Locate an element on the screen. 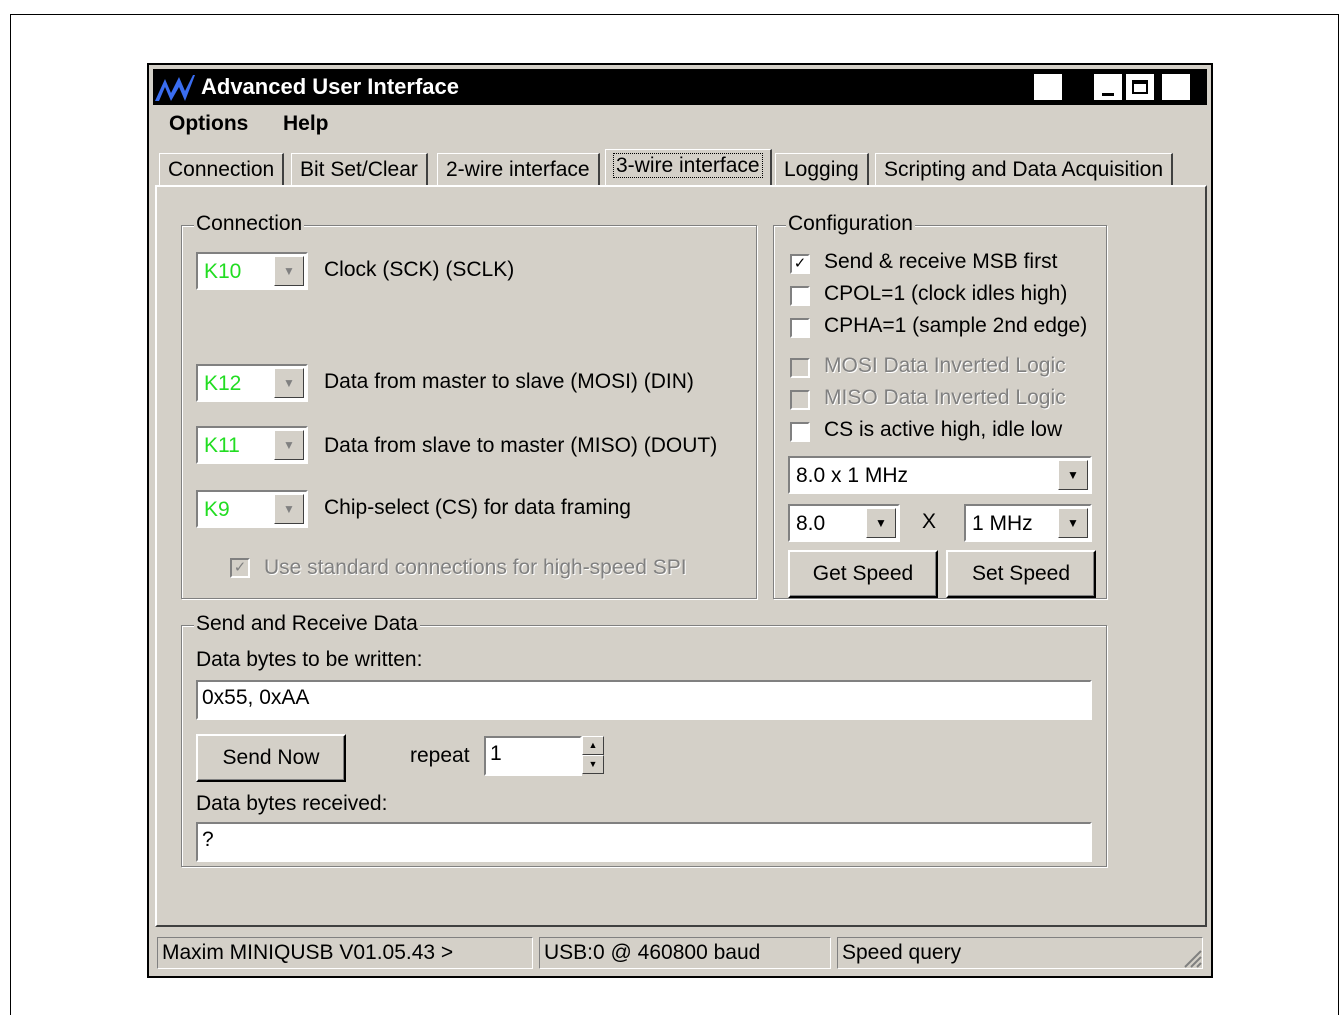  repeat-spinner: ▲ ▼ is located at coordinates (593, 755).